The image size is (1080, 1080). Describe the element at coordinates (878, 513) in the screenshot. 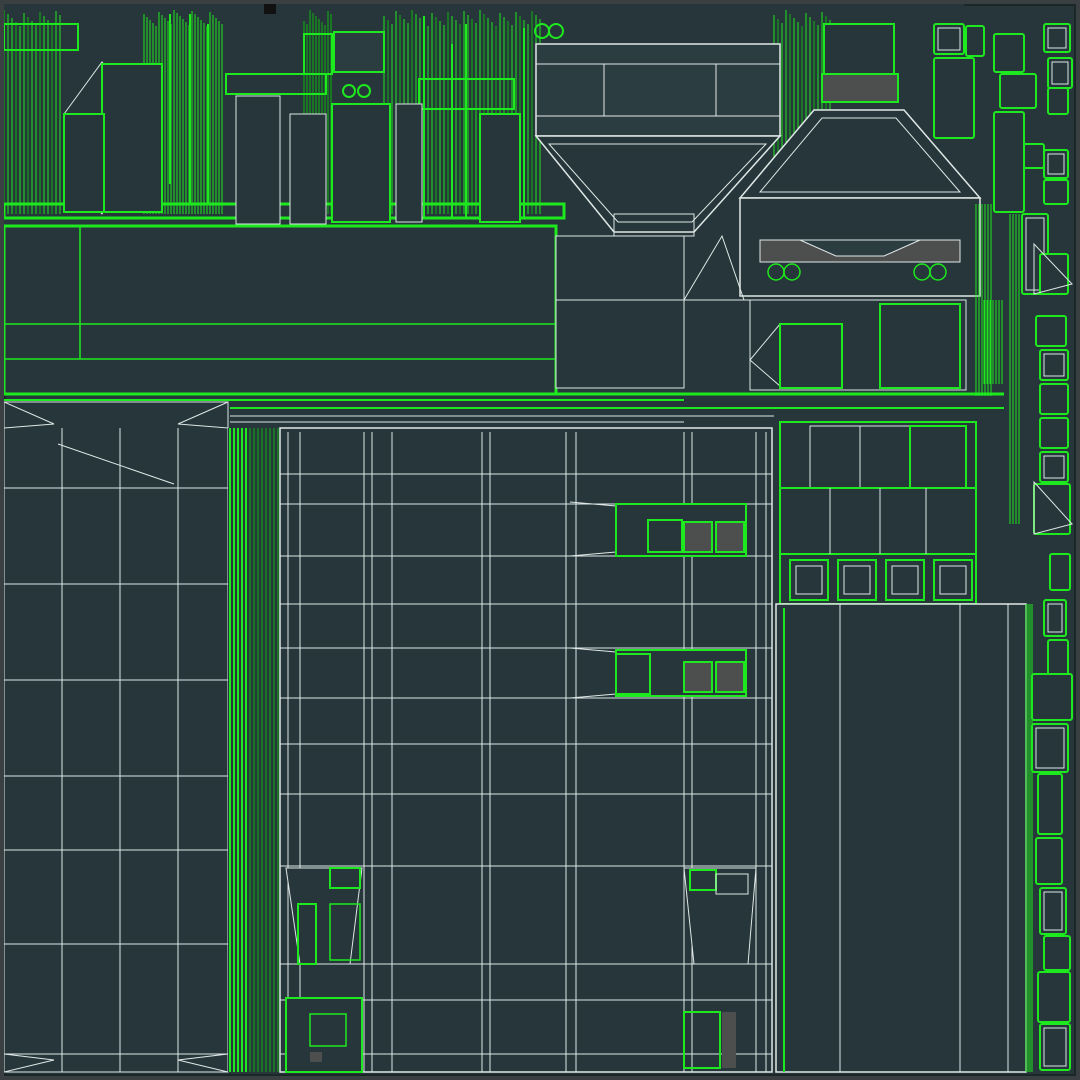

I see `right-grid-block` at that location.